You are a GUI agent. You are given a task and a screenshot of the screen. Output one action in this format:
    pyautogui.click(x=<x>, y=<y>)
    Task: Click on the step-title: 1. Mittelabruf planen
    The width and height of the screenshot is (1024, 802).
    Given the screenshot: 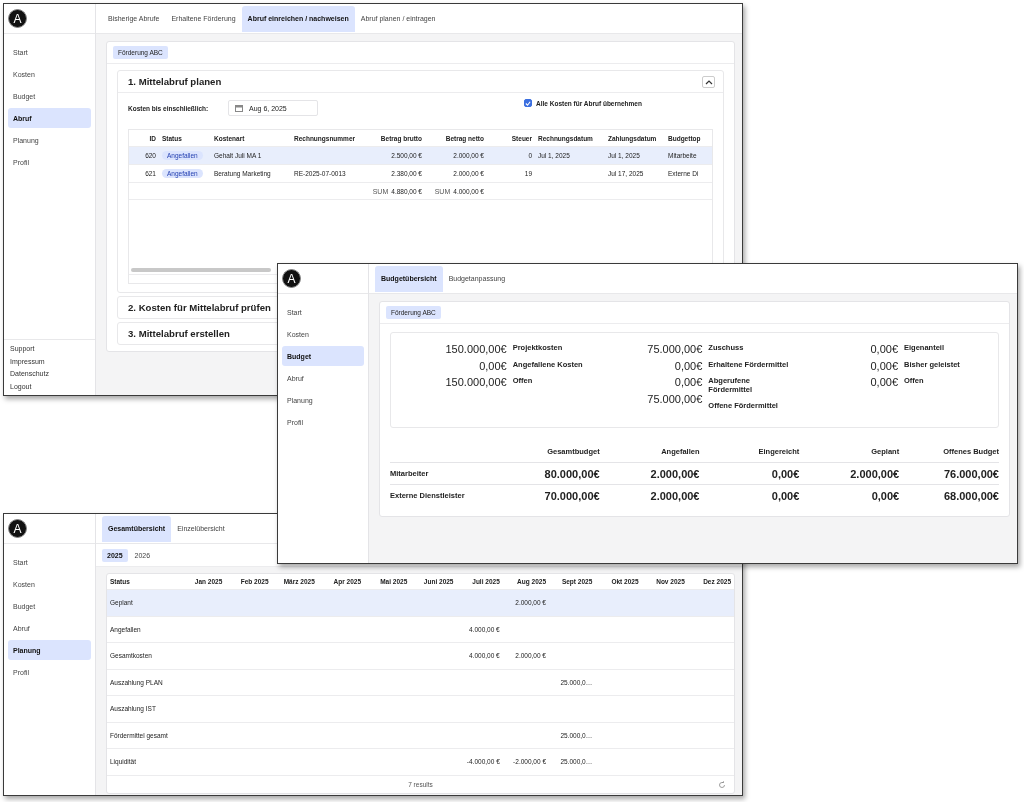 What is the action you would take?
    pyautogui.click(x=175, y=81)
    